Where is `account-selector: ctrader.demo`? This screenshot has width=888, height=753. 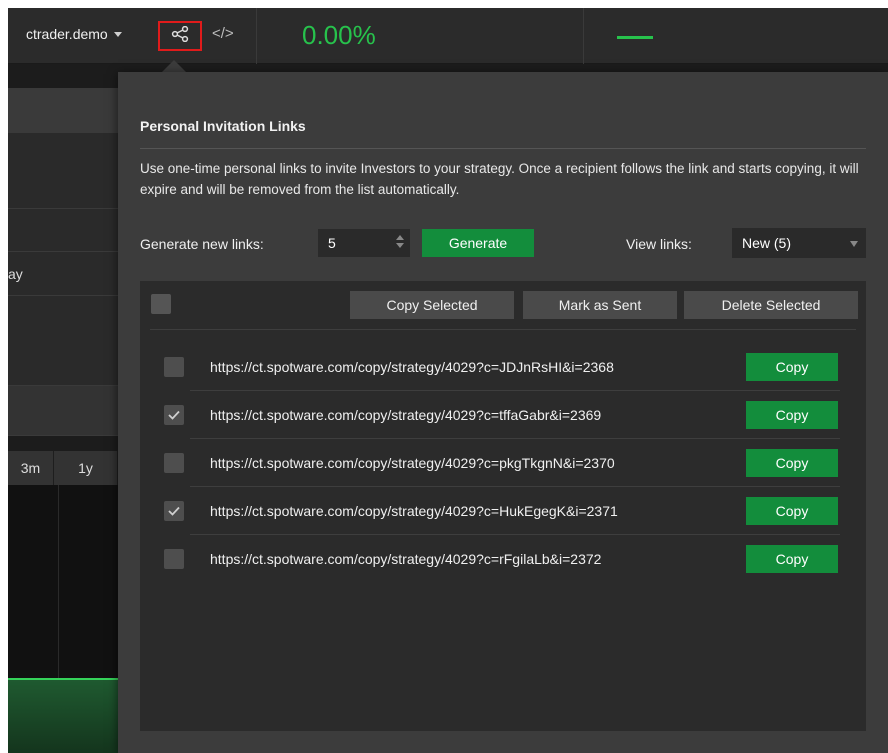 account-selector: ctrader.demo is located at coordinates (74, 34).